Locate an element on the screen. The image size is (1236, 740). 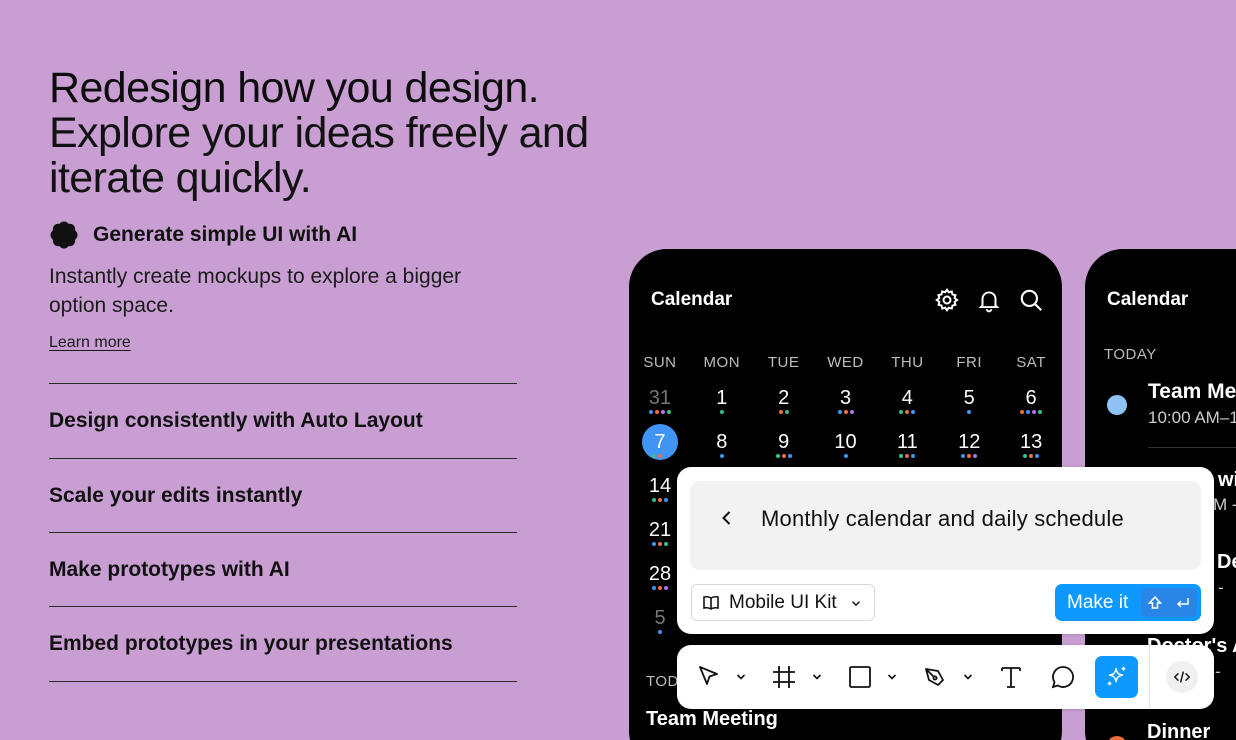
divider is located at coordinates (1192, 447).